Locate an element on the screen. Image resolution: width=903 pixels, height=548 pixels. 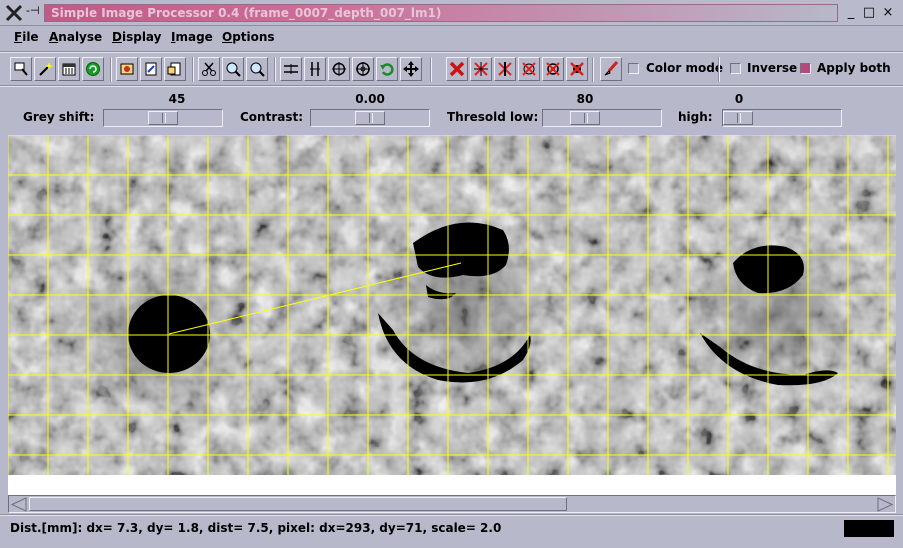
zoom-in-icon is located at coordinates (233, 69).